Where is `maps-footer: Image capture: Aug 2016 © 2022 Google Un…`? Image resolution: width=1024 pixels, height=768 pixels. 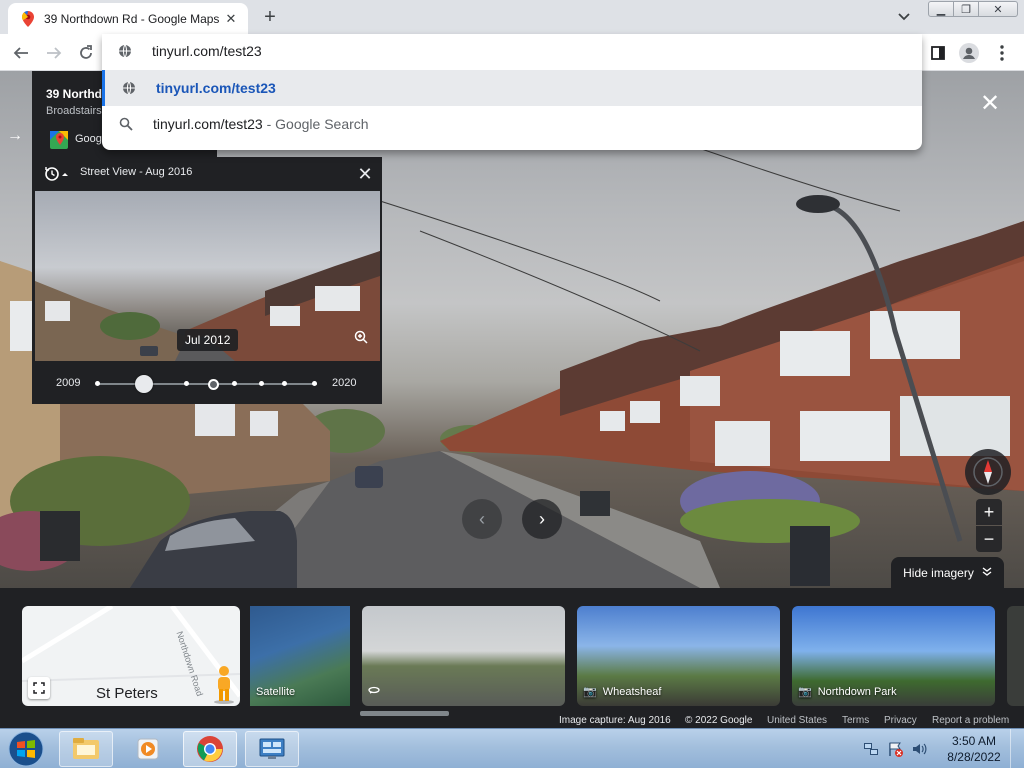 maps-footer: Image capture: Aug 2016 © 2022 Google Un… is located at coordinates (512, 721).